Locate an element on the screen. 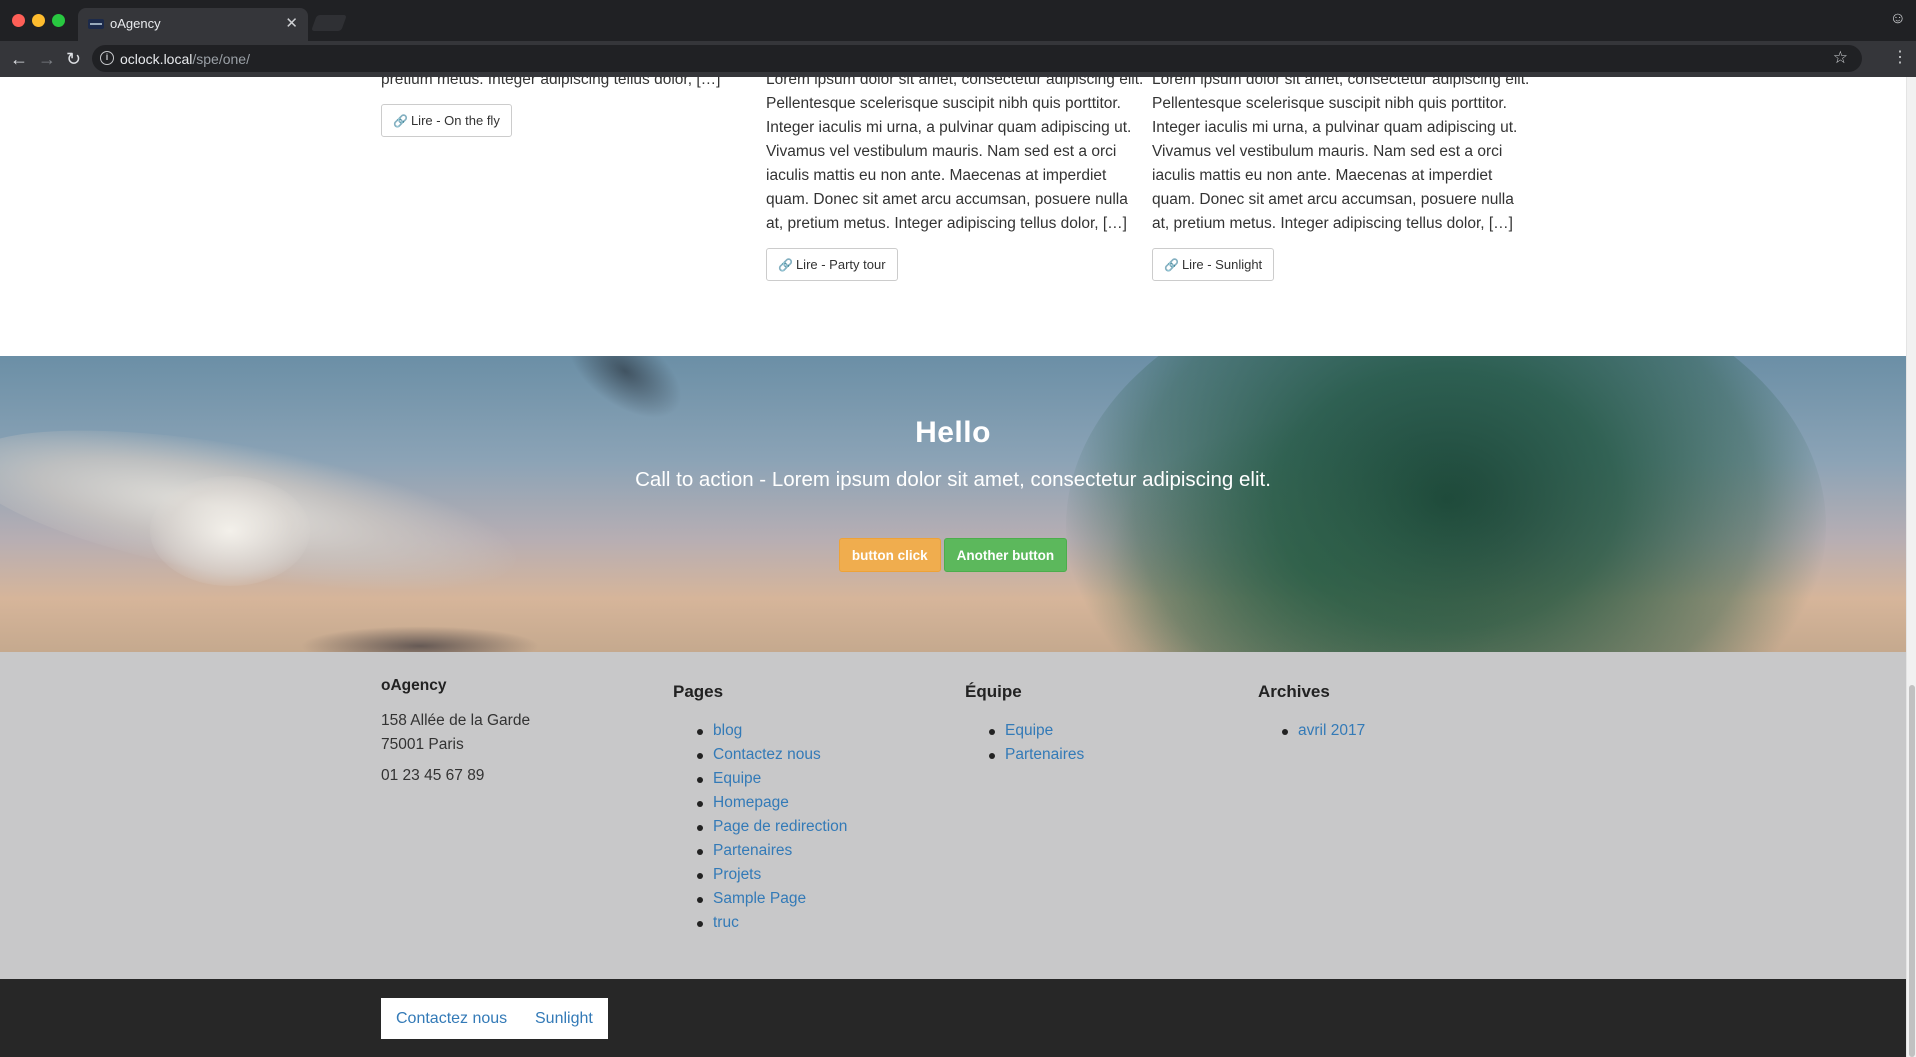 This screenshot has height=1057, width=1916. browser-menu-icon: ⋮ is located at coordinates (1900, 57).